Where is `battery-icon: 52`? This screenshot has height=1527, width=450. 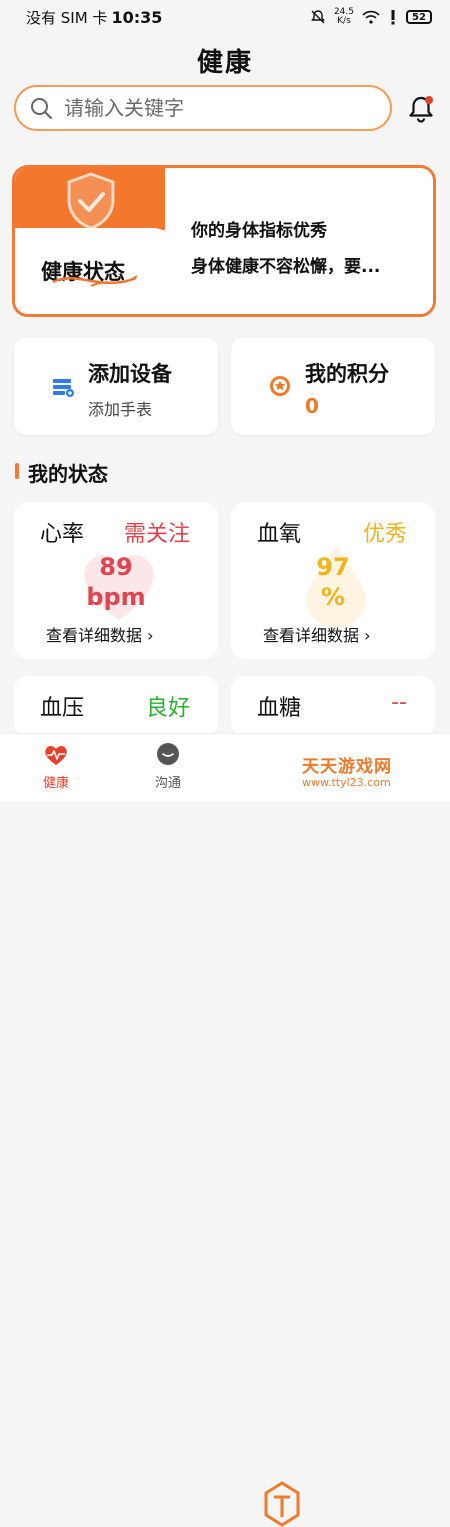
battery-icon: 52 is located at coordinates (419, 17).